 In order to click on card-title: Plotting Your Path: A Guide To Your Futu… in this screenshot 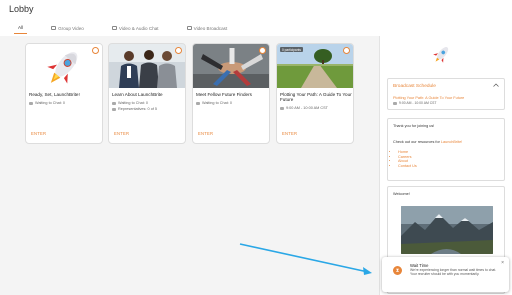, I will do `click(316, 97)`.